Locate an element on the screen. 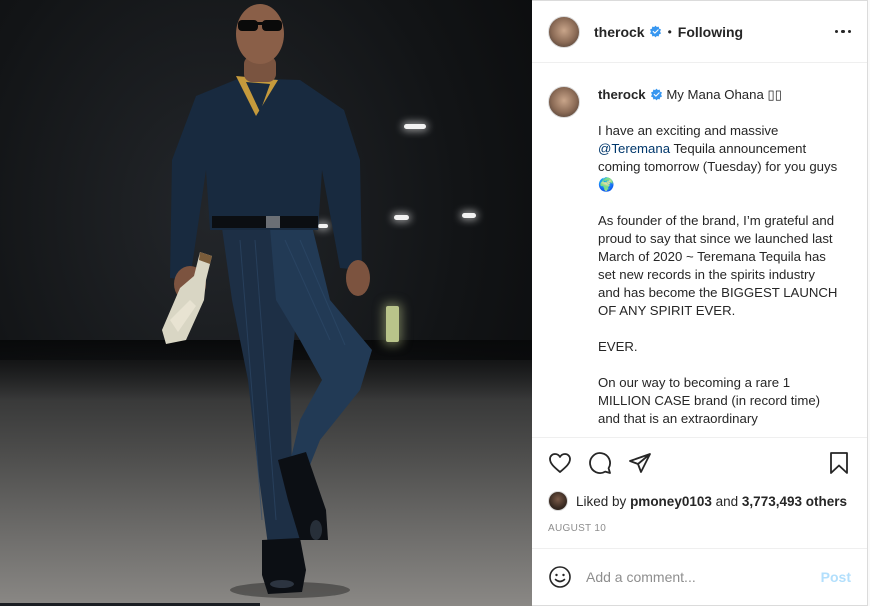  caption-line: proud to say that since we launched last is located at coordinates (715, 238).